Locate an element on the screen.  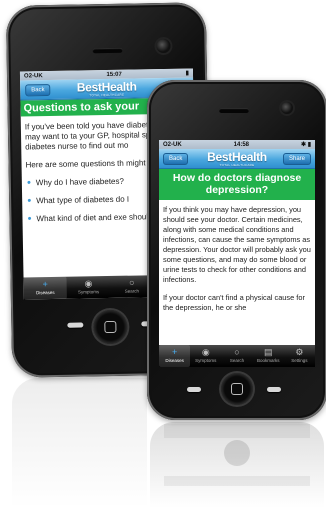
logo-text: BestHealth is located at coordinates (237, 157).